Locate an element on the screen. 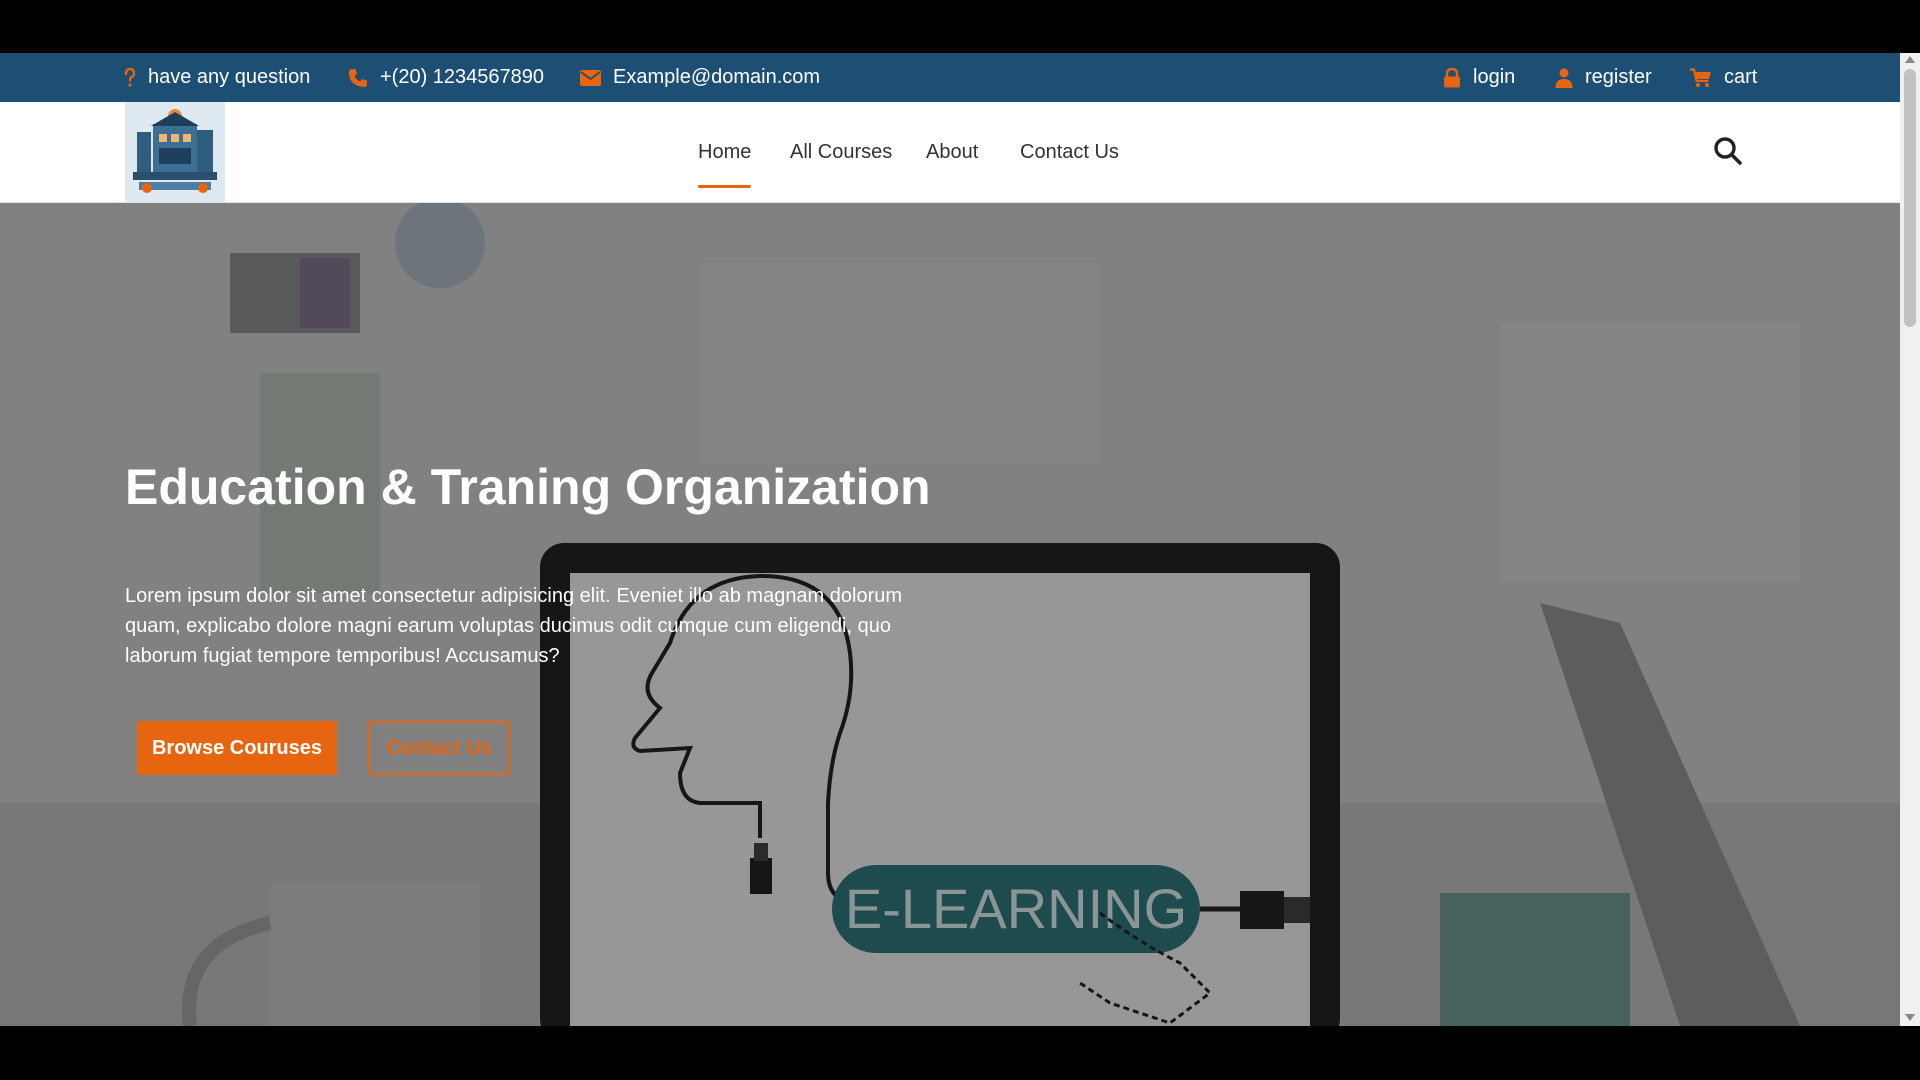  phone-item: +(20) 1234567890 is located at coordinates (446, 77).